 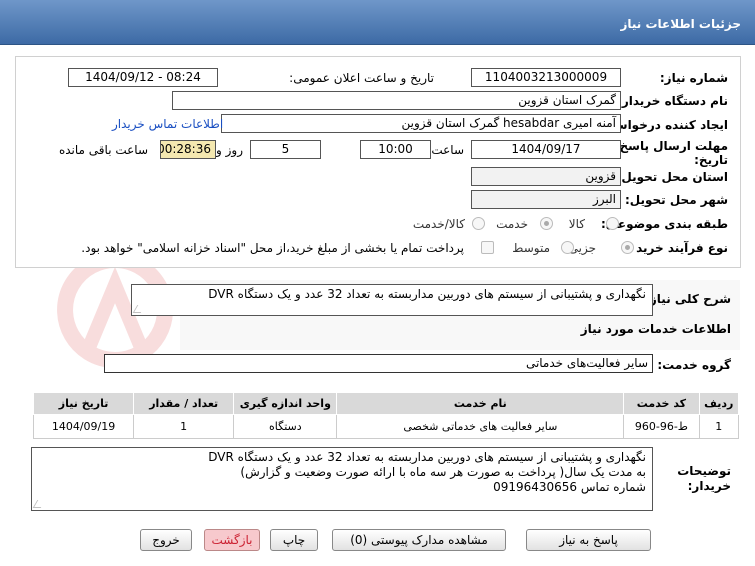 I want to click on col-unit: واحد اندازه گیری, so click(x=285, y=403).